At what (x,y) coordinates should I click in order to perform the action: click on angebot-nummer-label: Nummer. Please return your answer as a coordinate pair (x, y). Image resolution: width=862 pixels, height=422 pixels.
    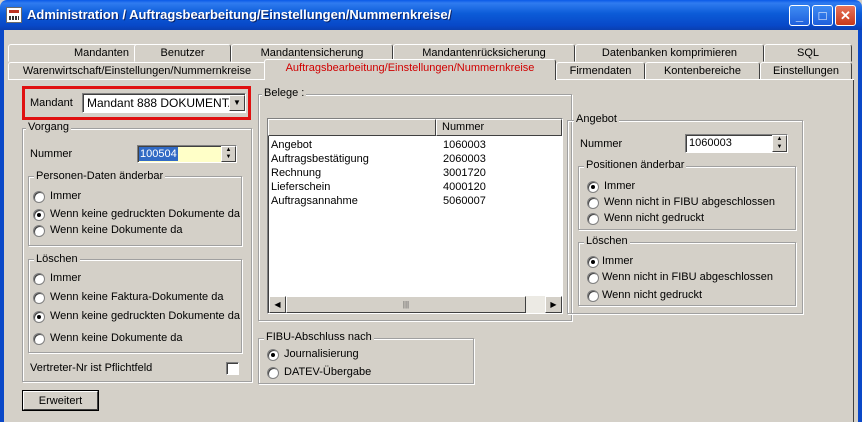
    Looking at the image, I should click on (601, 144).